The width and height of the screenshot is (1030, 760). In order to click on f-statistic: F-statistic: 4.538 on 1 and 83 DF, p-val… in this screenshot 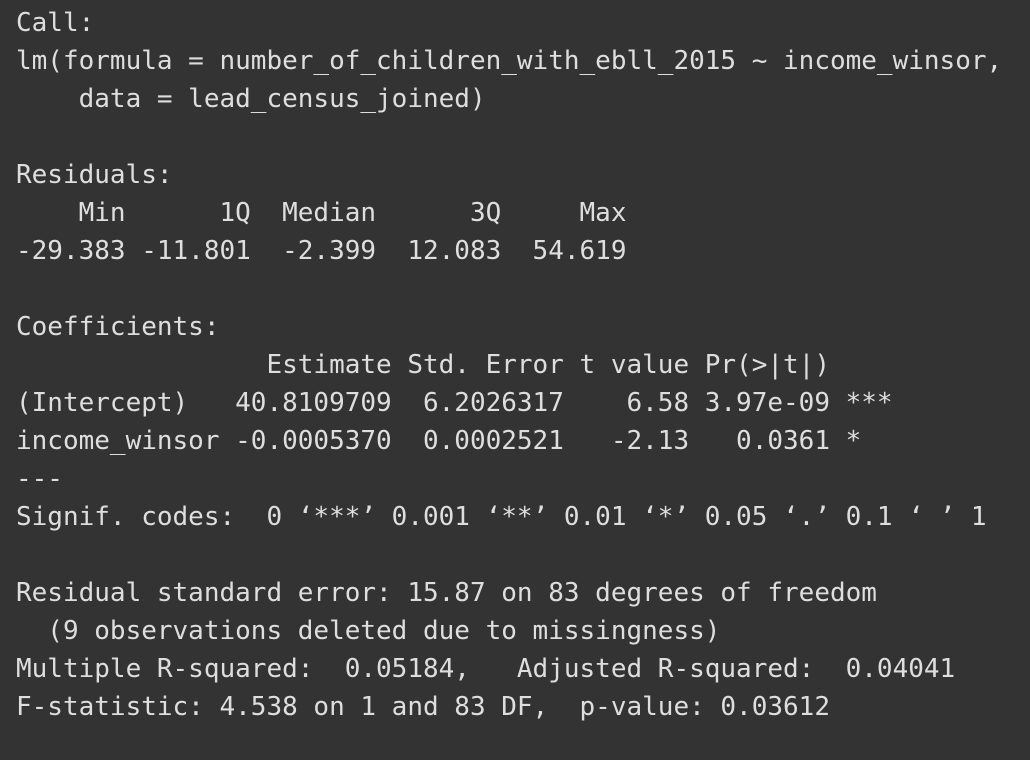, I will do `click(423, 707)`.